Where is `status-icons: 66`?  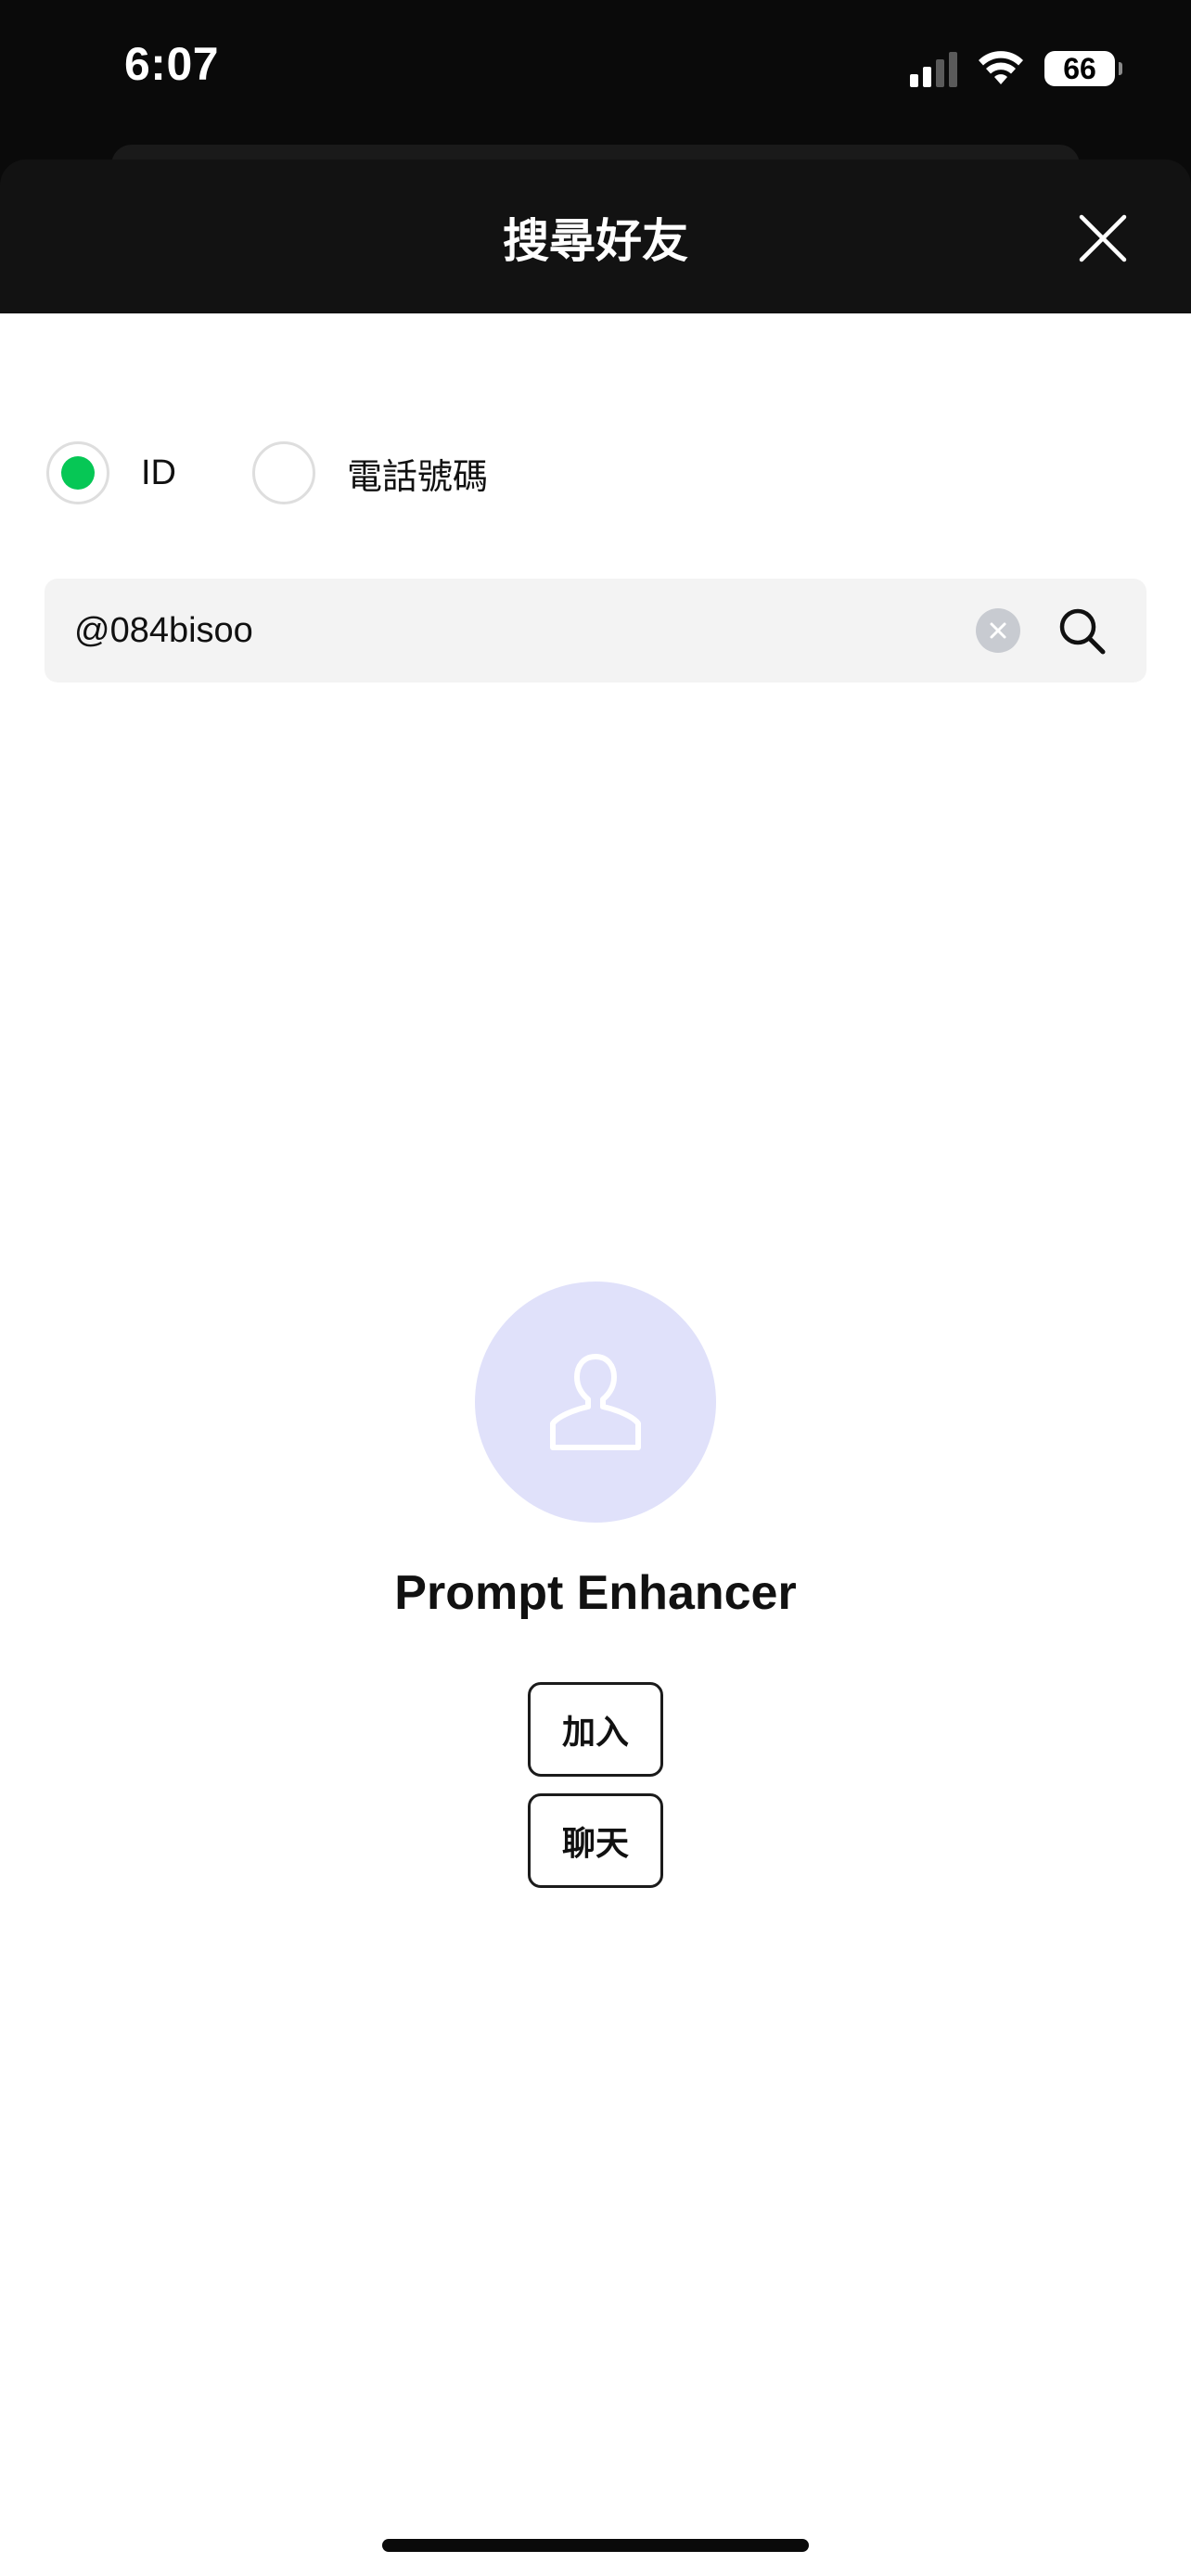
status-icons: 66 is located at coordinates (1016, 69).